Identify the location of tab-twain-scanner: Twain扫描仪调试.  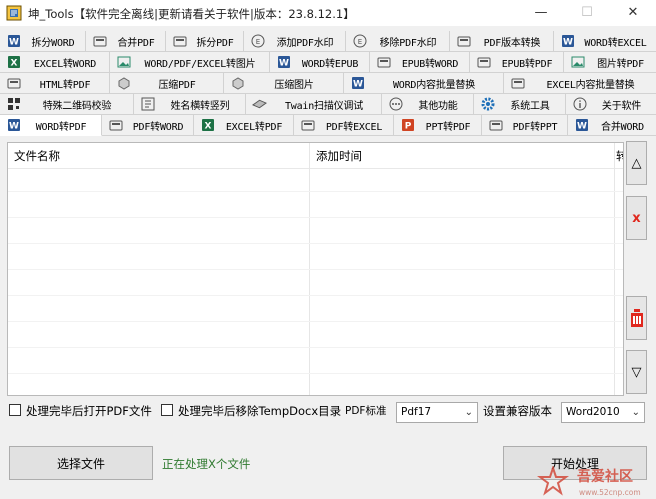
(314, 104).